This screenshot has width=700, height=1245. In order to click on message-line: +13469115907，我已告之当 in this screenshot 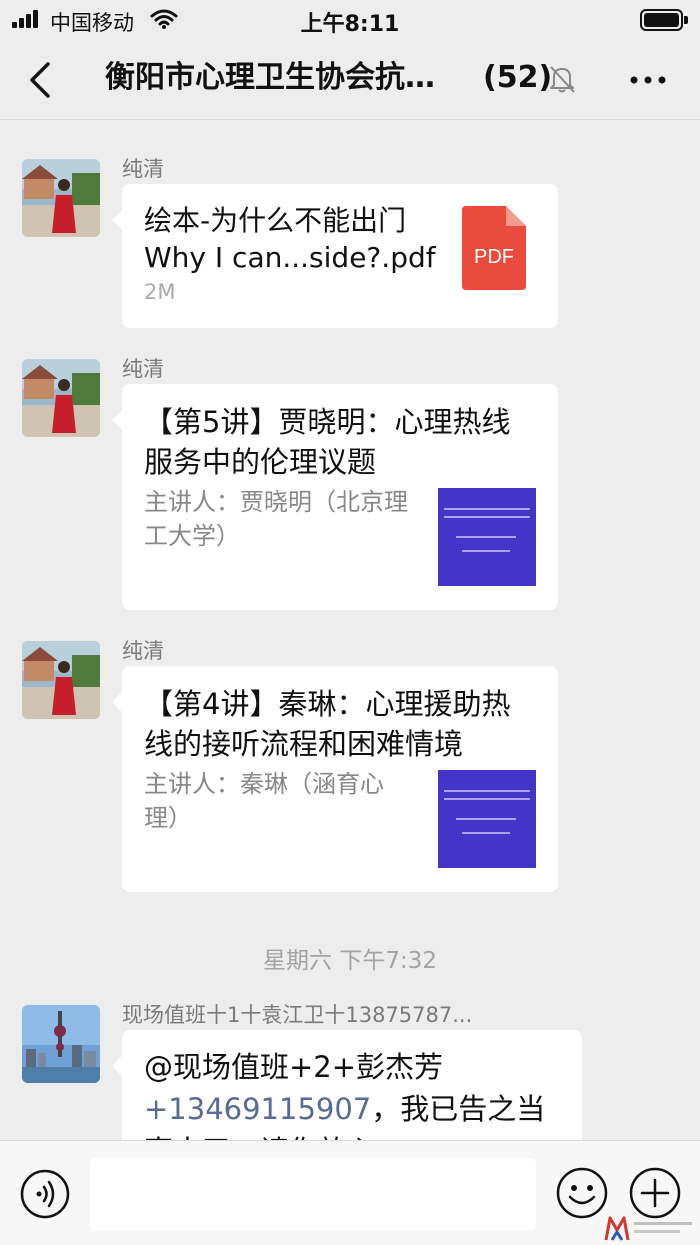, I will do `click(354, 1109)`.